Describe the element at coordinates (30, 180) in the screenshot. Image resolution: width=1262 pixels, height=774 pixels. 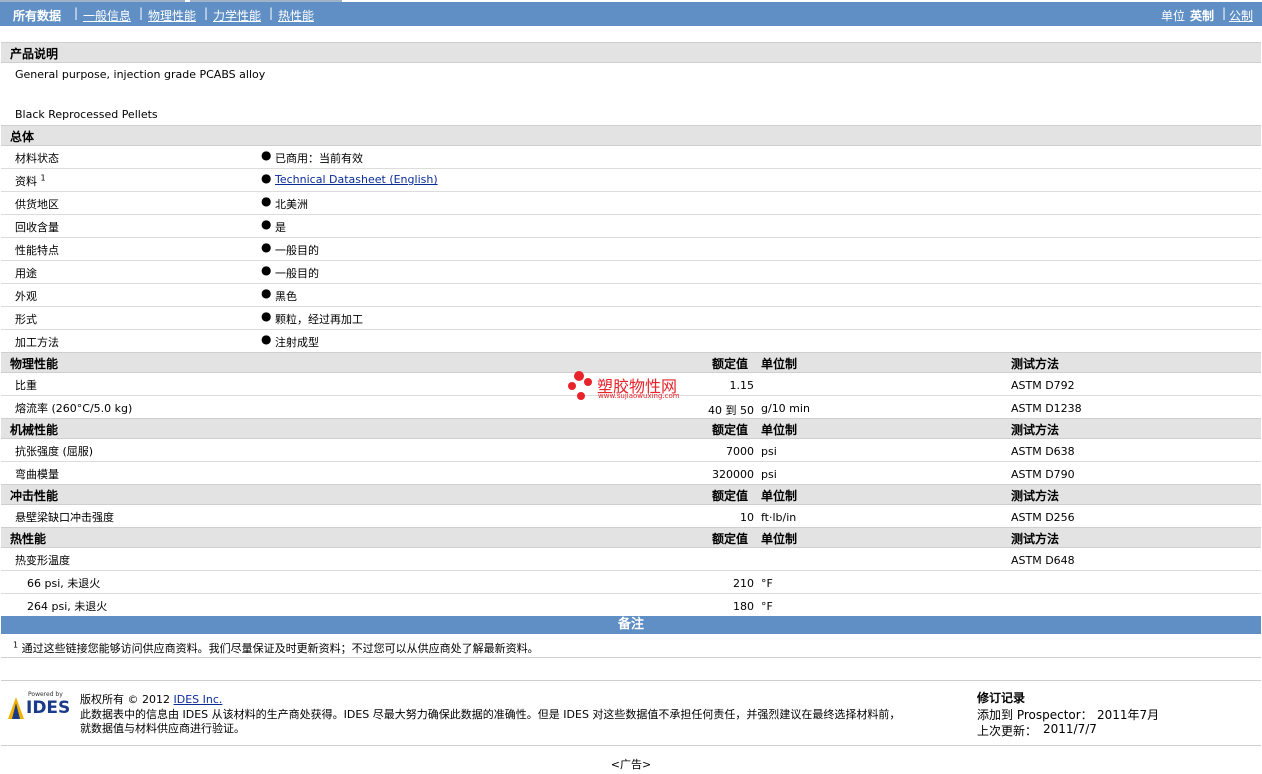
I see `property-label: 资料 1` at that location.